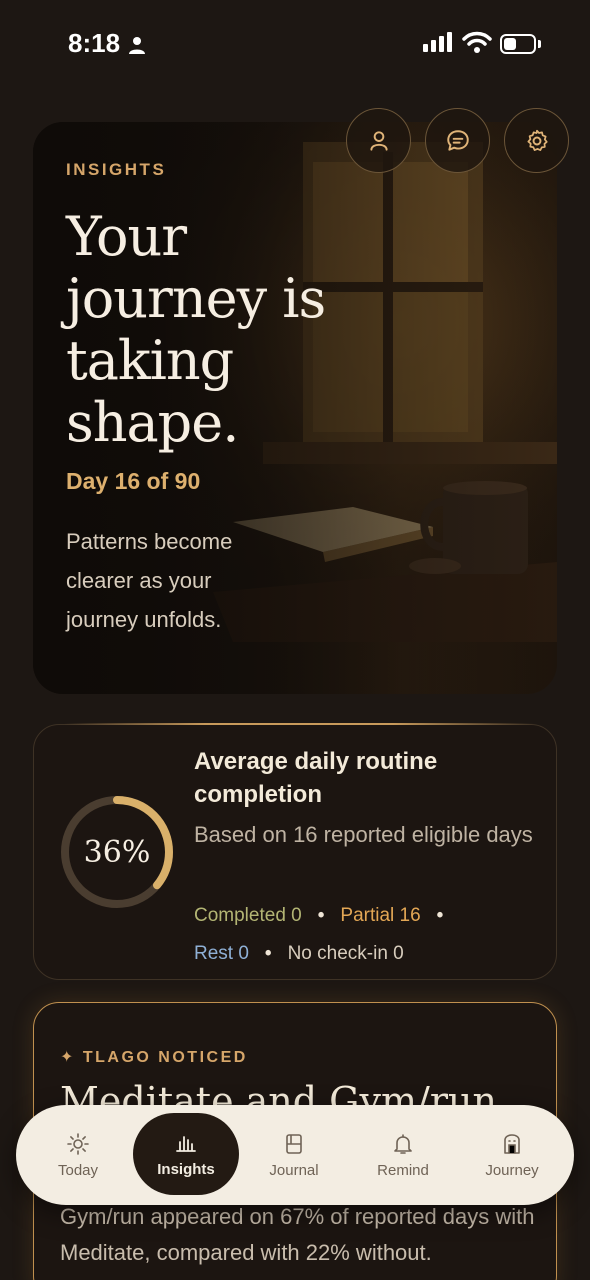 Image resolution: width=590 pixels, height=1280 pixels. Describe the element at coordinates (116, 169) in the screenshot. I see `hero-section-label: INSIGHTS` at that location.